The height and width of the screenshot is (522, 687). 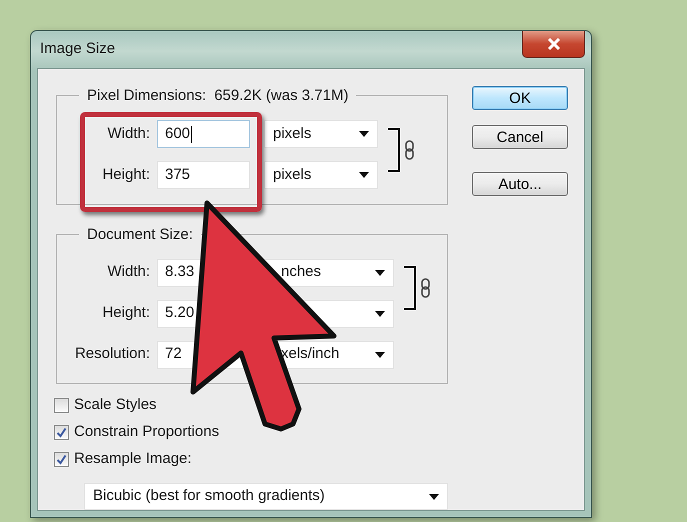 I want to click on resample-dropdown: Bicubic (best for smooth gradients), so click(x=266, y=496).